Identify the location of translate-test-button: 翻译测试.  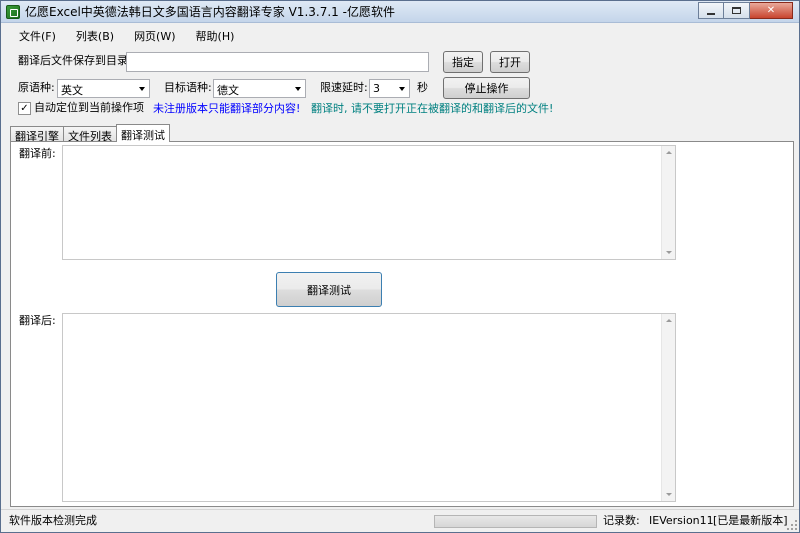
(329, 289).